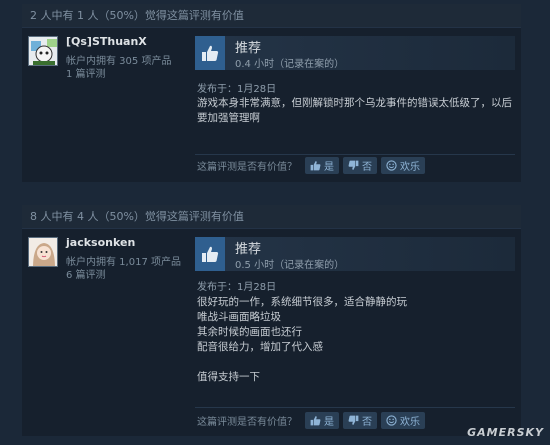 This screenshot has width=550, height=445. I want to click on review-body: 游戏本身非常满意，但刚解锁时那个乌龙事件的错误太低级了，以后 要加强管理啊, so click(357, 111).